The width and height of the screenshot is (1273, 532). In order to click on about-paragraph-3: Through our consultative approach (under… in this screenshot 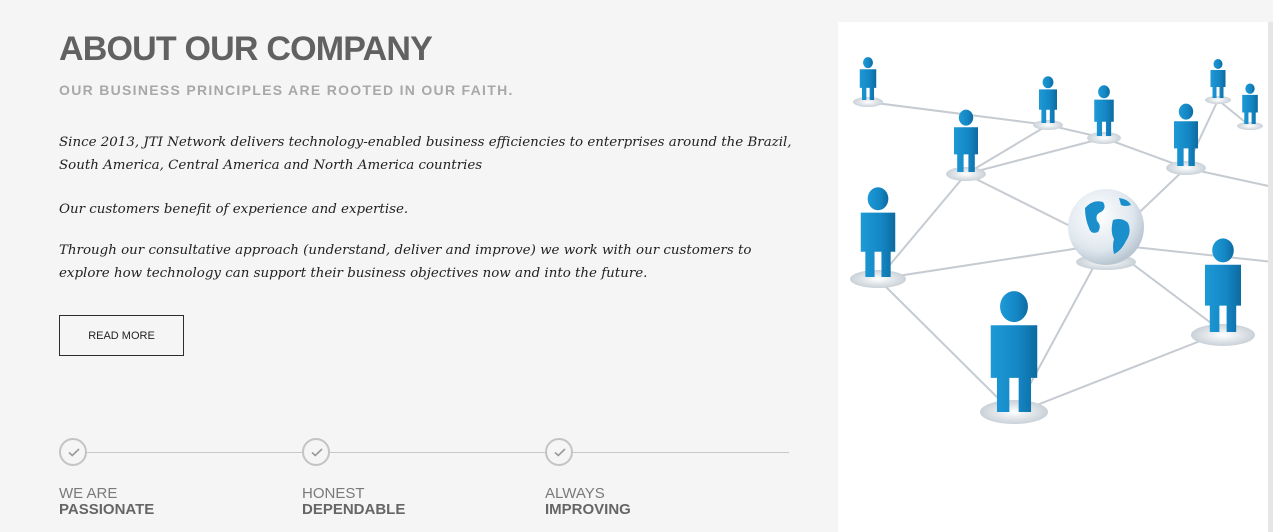, I will do `click(405, 262)`.